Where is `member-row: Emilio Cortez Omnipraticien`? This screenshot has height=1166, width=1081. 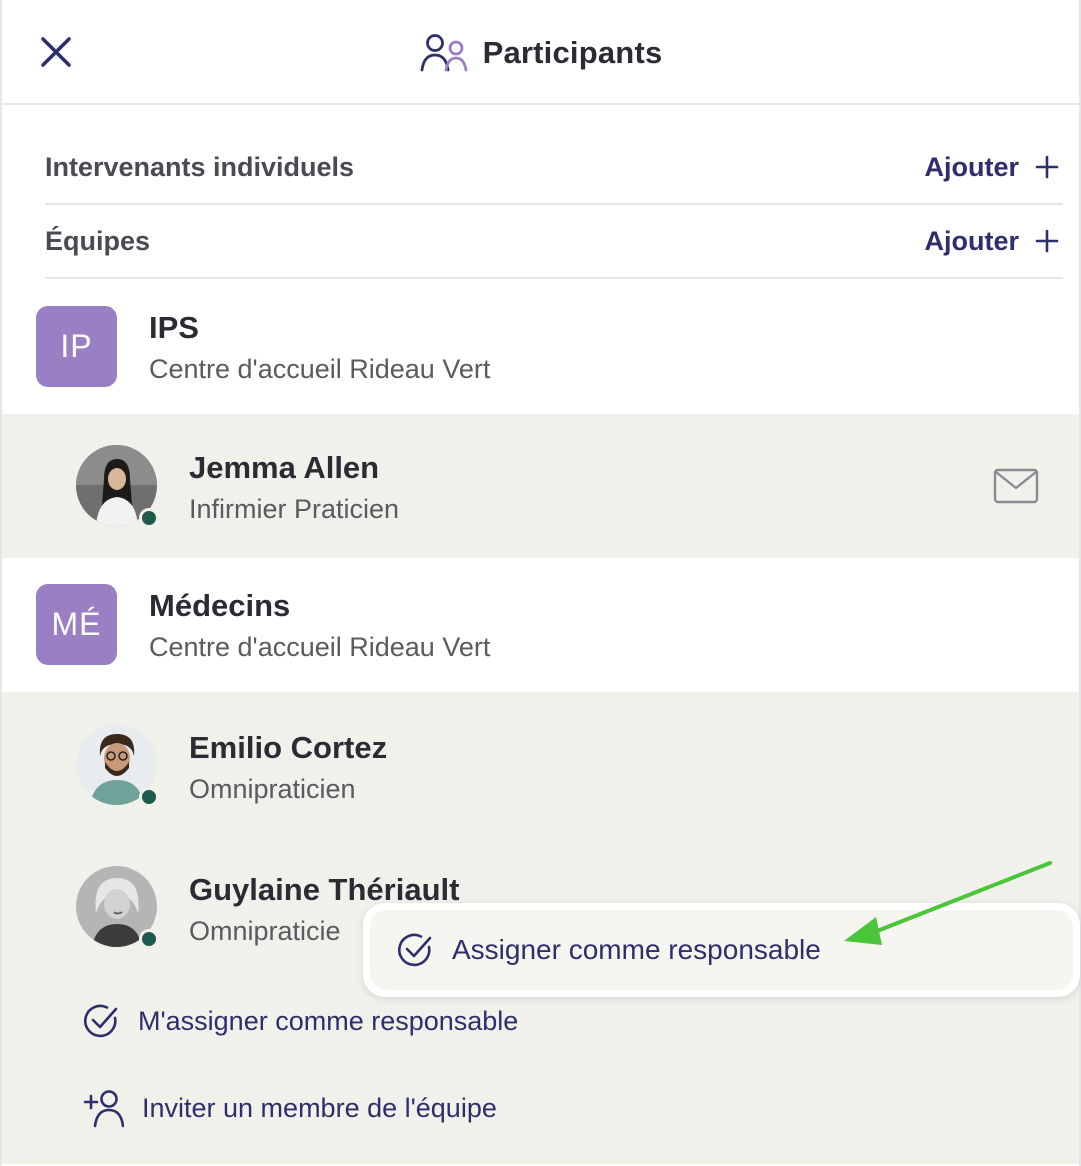 member-row: Emilio Cortez Omnipraticien is located at coordinates (540, 762).